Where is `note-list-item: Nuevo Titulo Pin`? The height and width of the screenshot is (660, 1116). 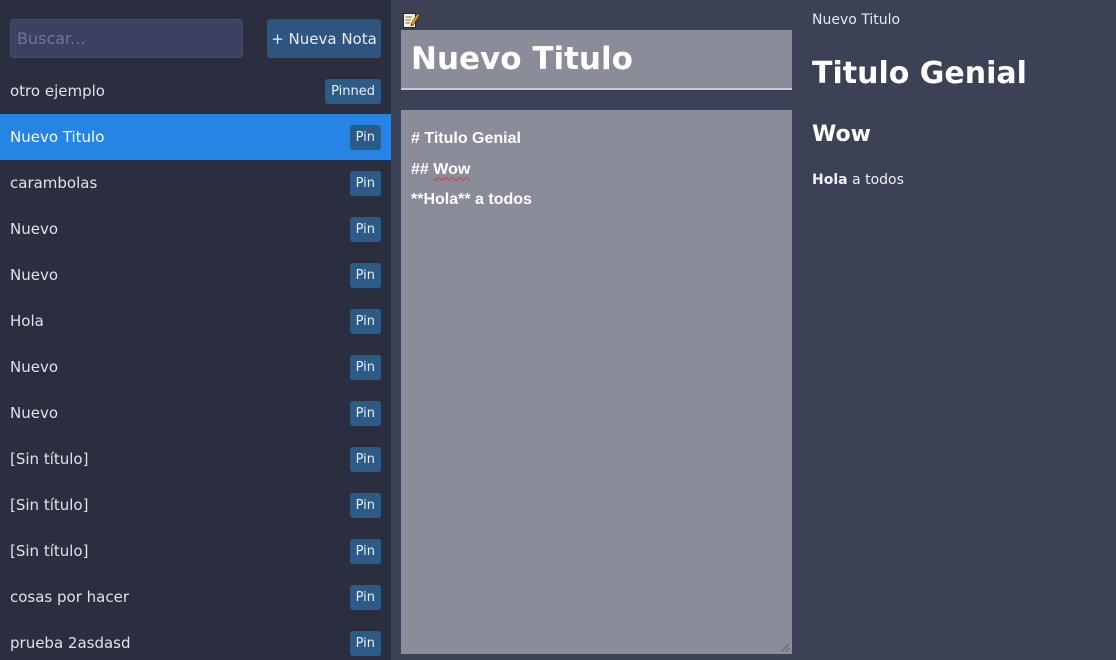
note-list-item: Nuevo Titulo Pin is located at coordinates (195, 137).